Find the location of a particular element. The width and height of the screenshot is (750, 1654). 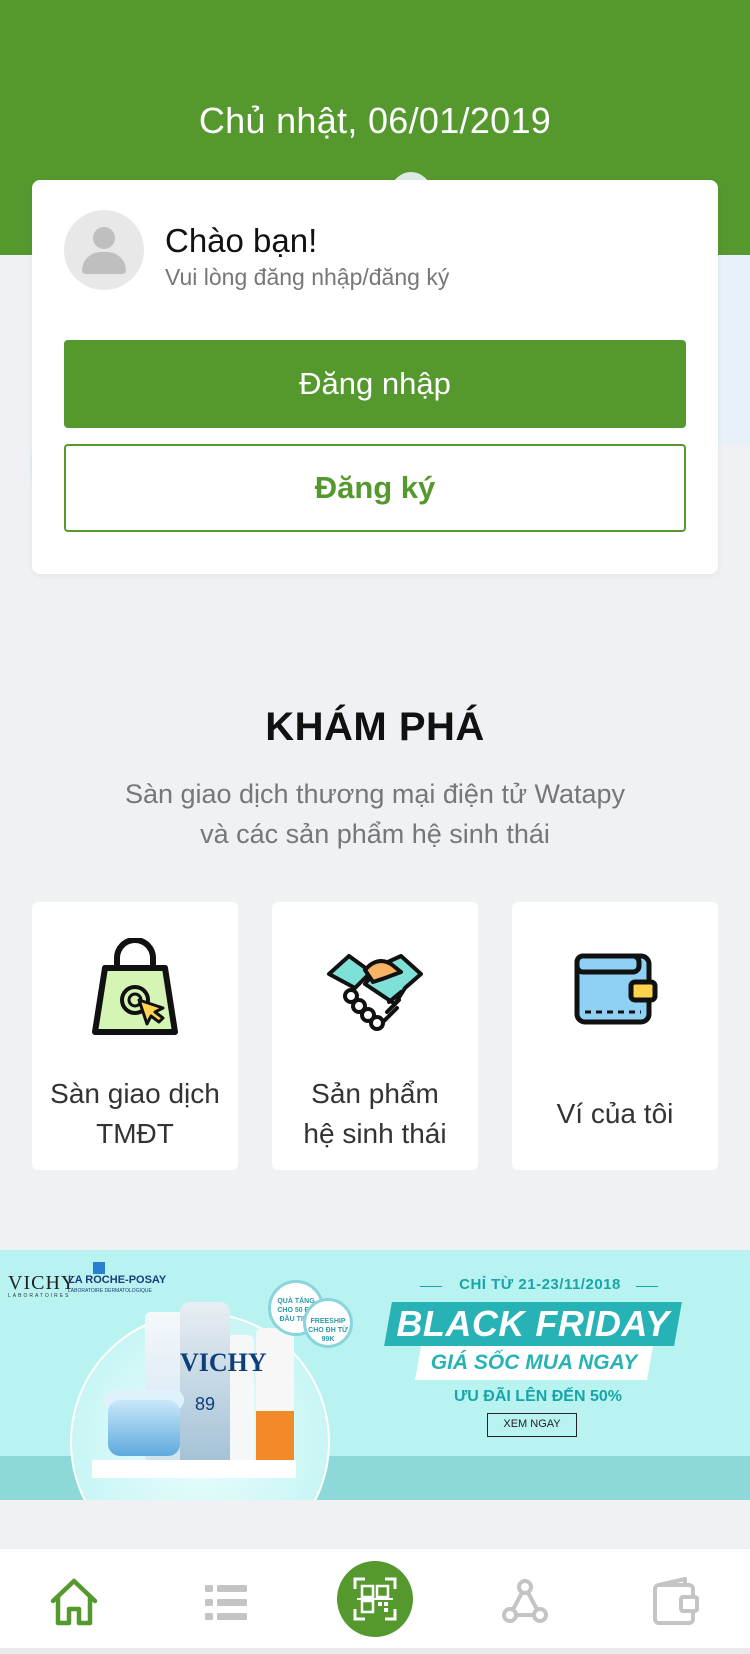

avatar-body is located at coordinates (104, 263).